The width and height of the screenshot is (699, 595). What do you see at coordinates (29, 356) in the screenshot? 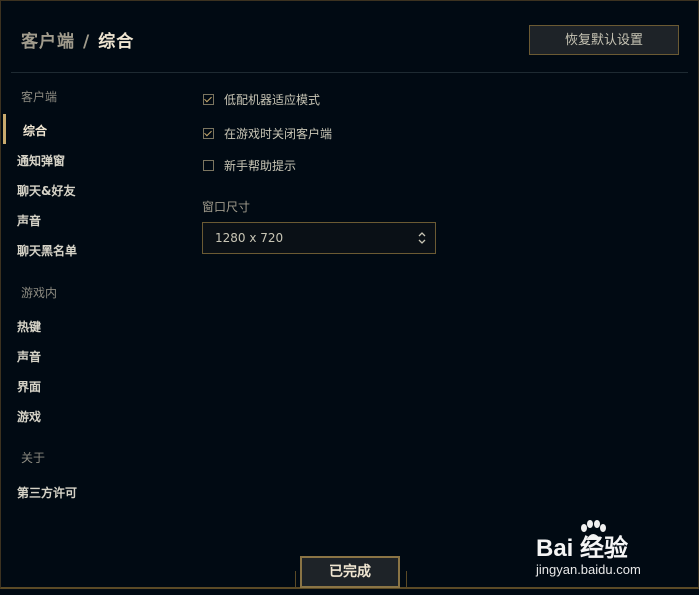
I see `sidebar-item-ingame-sound: 声音` at bounding box center [29, 356].